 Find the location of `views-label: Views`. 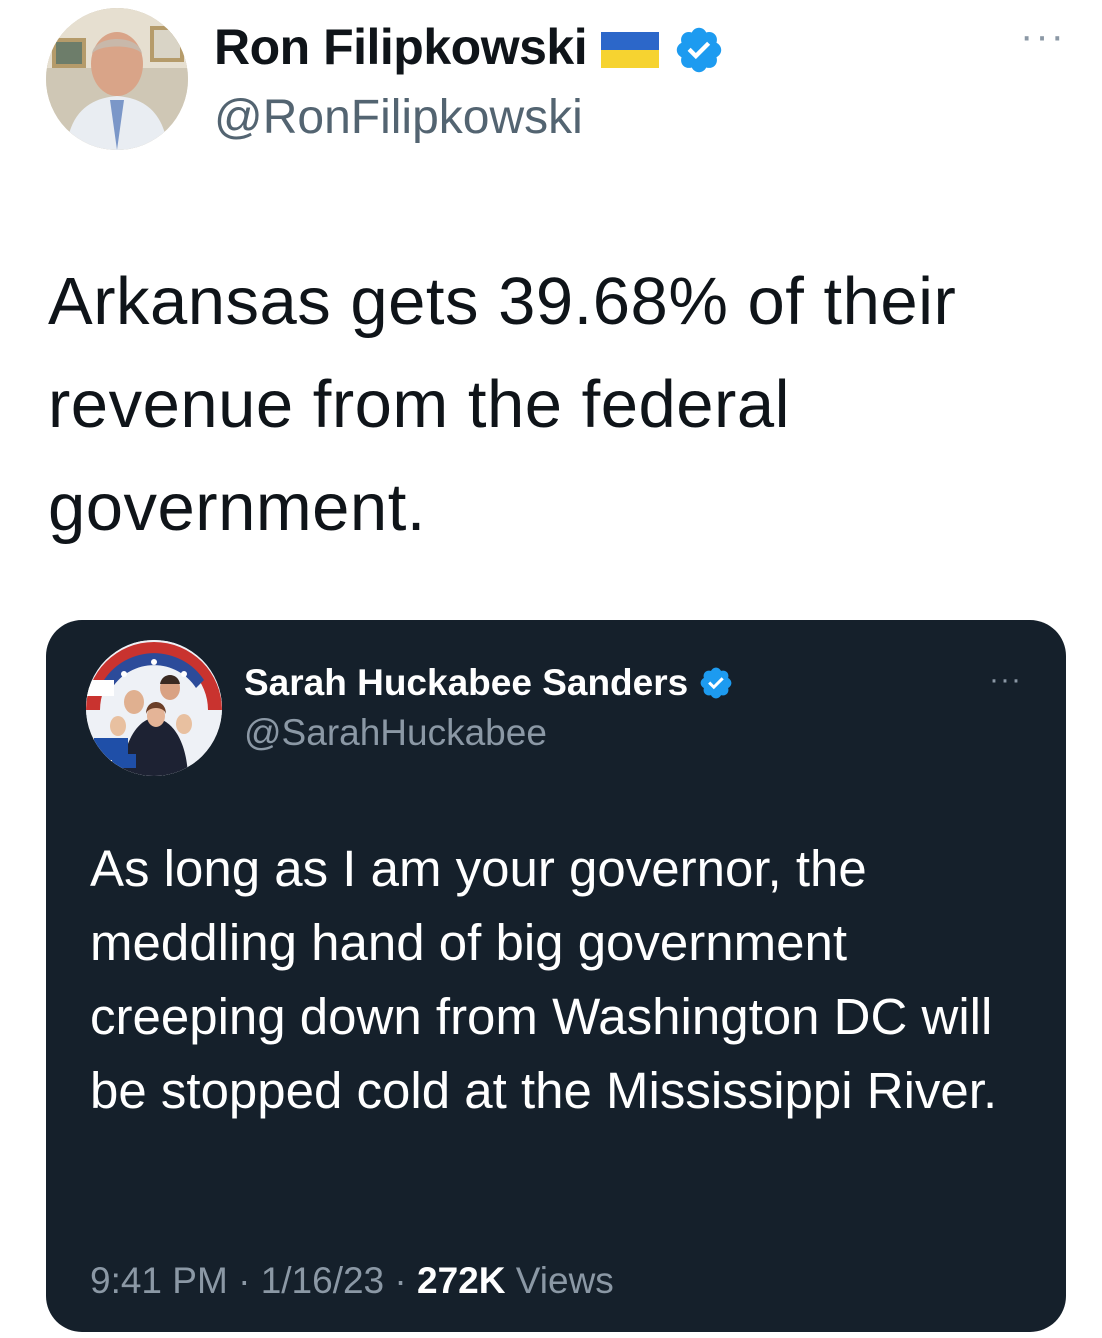

views-label: Views is located at coordinates (564, 1280).